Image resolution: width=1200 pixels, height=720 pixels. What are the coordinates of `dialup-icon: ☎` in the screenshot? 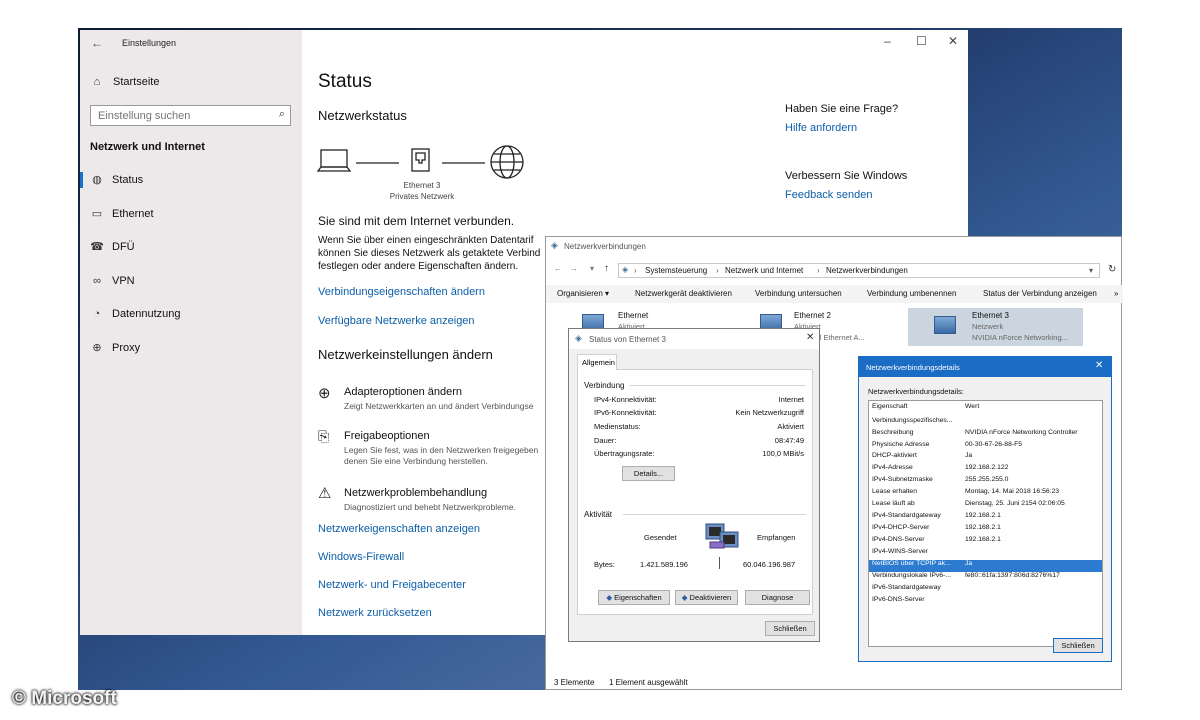 It's located at (97, 247).